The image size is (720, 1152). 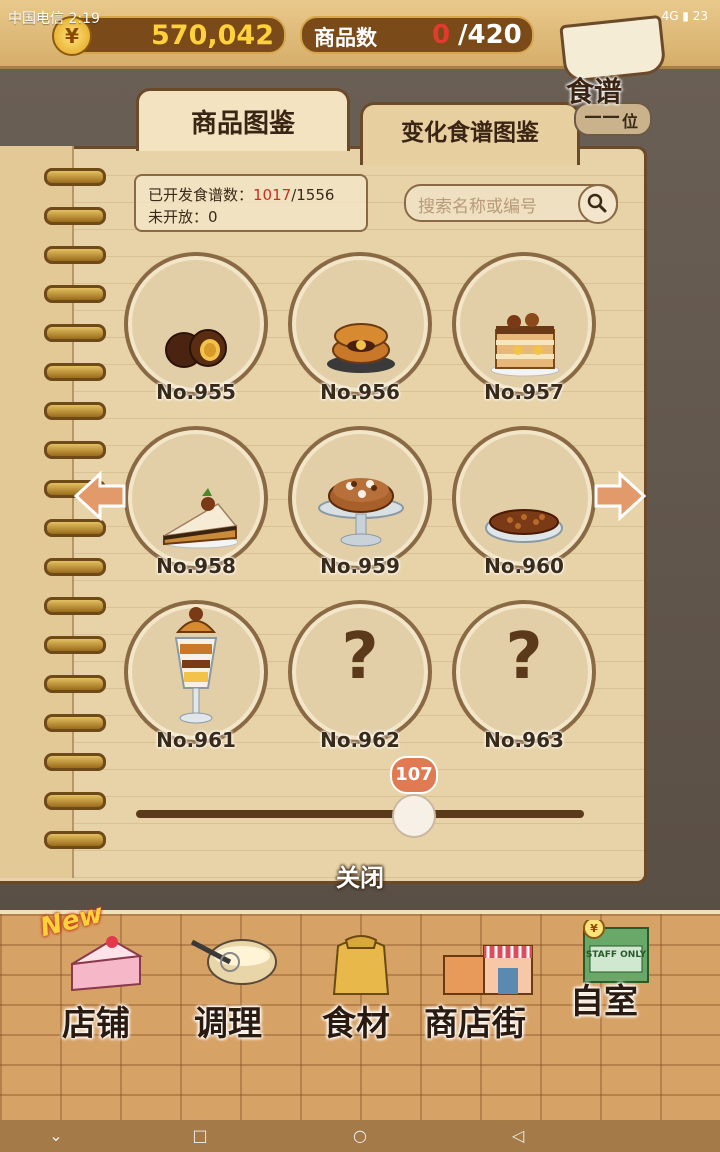 I want to click on catalog-item-958: No.958, so click(x=196, y=506).